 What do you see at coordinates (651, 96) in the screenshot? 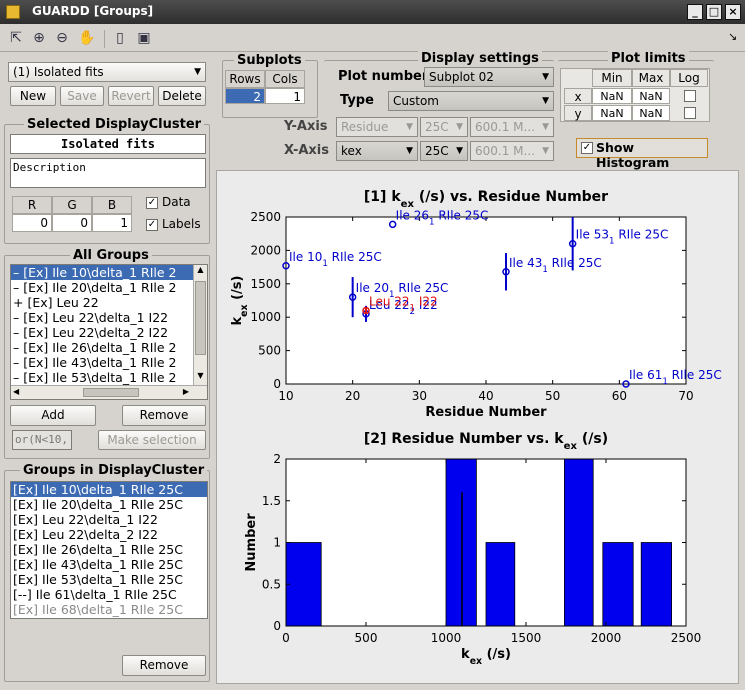
I see `x-max-field: NaN` at bounding box center [651, 96].